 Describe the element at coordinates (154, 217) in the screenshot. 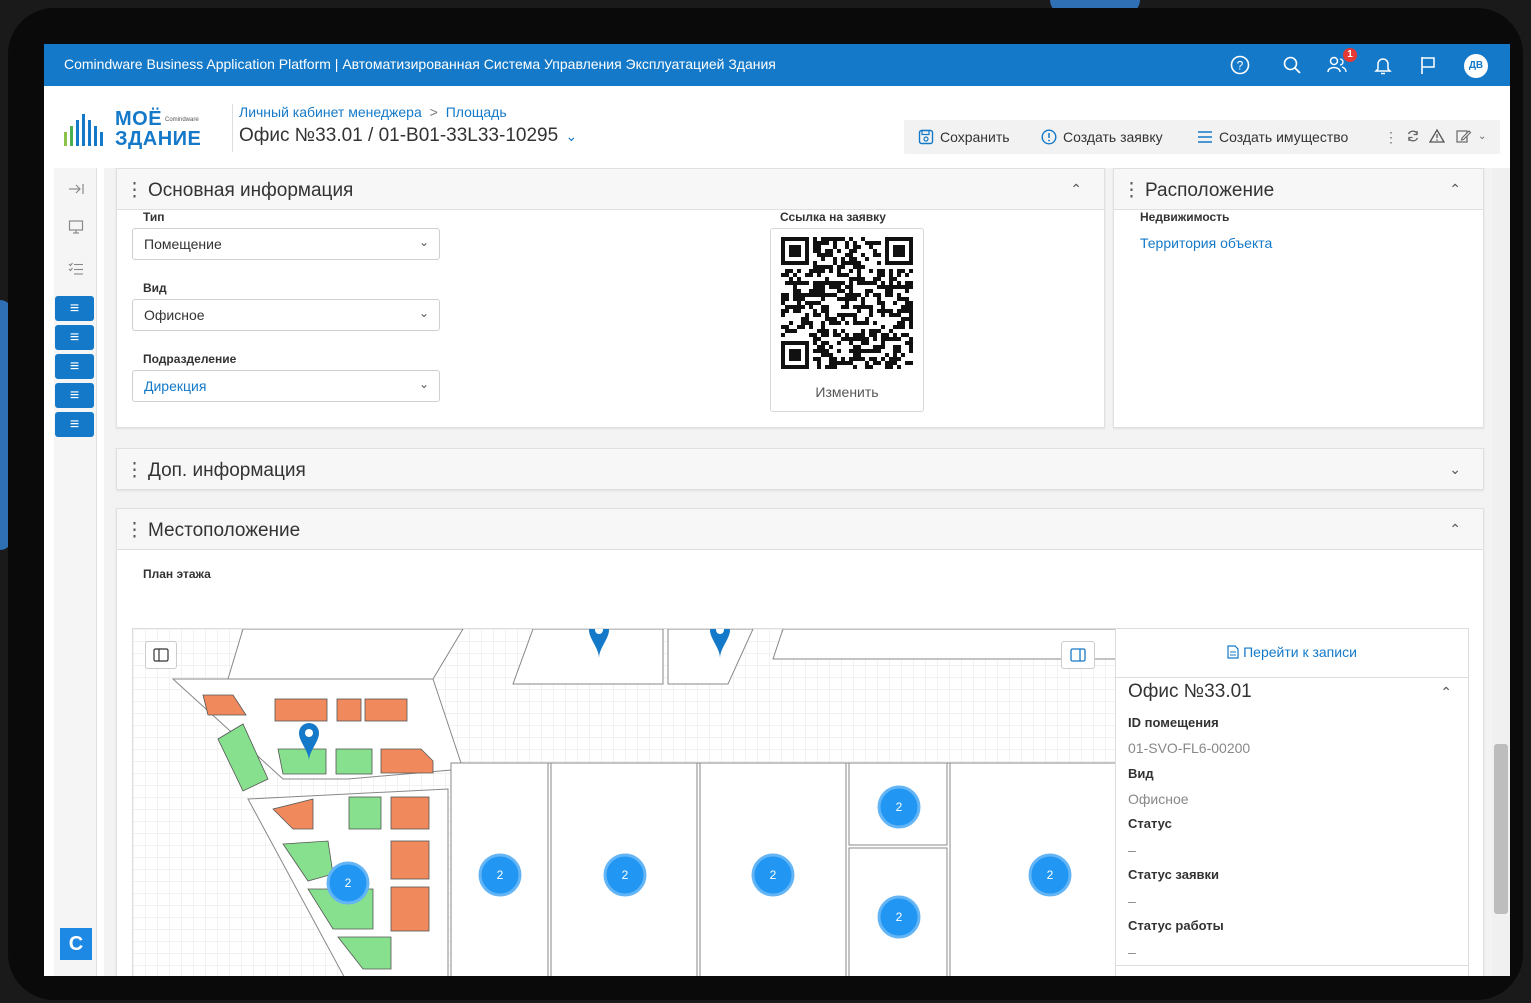

I see `type-label: Тип` at that location.